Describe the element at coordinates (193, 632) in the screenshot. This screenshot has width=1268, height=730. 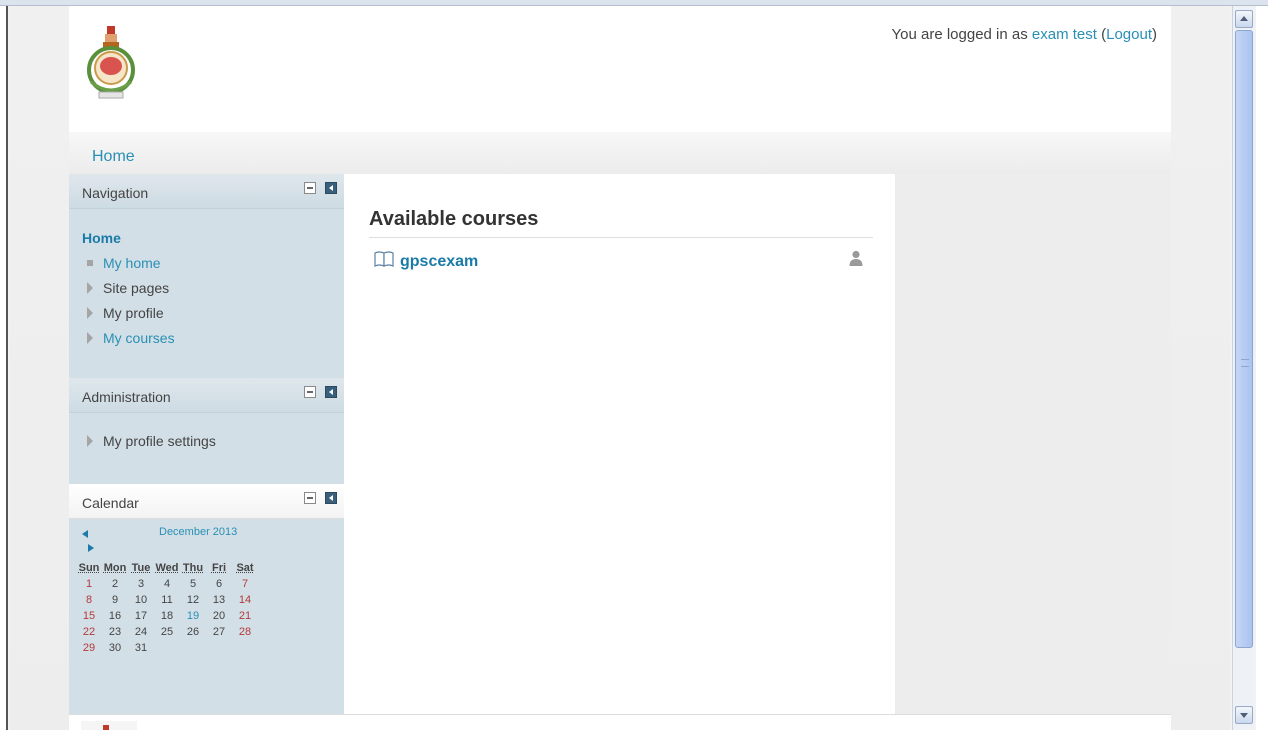
I see `calendar-day: 26` at that location.